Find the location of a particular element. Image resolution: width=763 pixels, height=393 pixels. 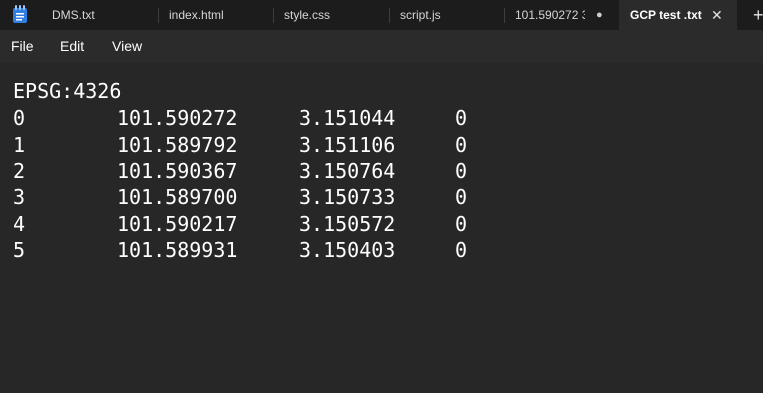

tab-label: style.css is located at coordinates (307, 15).